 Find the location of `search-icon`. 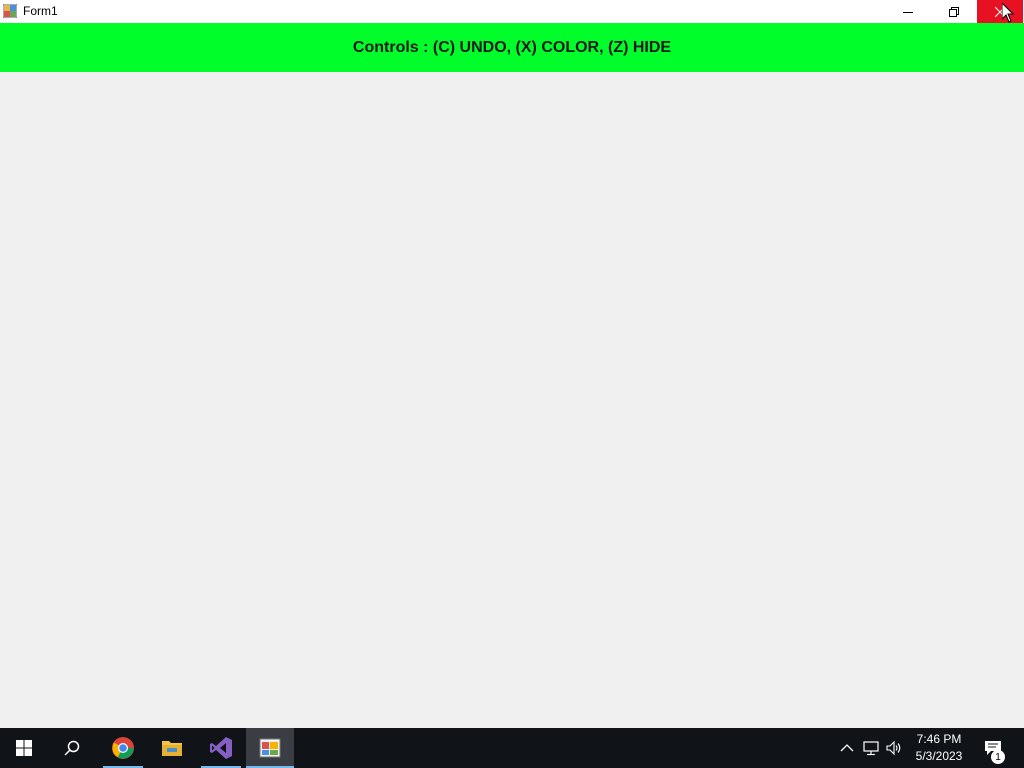

search-icon is located at coordinates (72, 748).